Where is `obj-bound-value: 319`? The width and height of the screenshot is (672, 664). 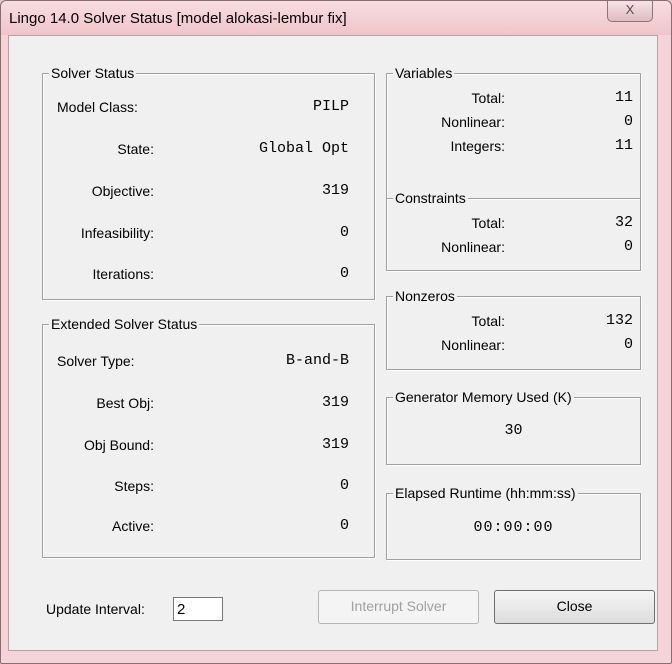
obj-bound-value: 319 is located at coordinates (335, 444).